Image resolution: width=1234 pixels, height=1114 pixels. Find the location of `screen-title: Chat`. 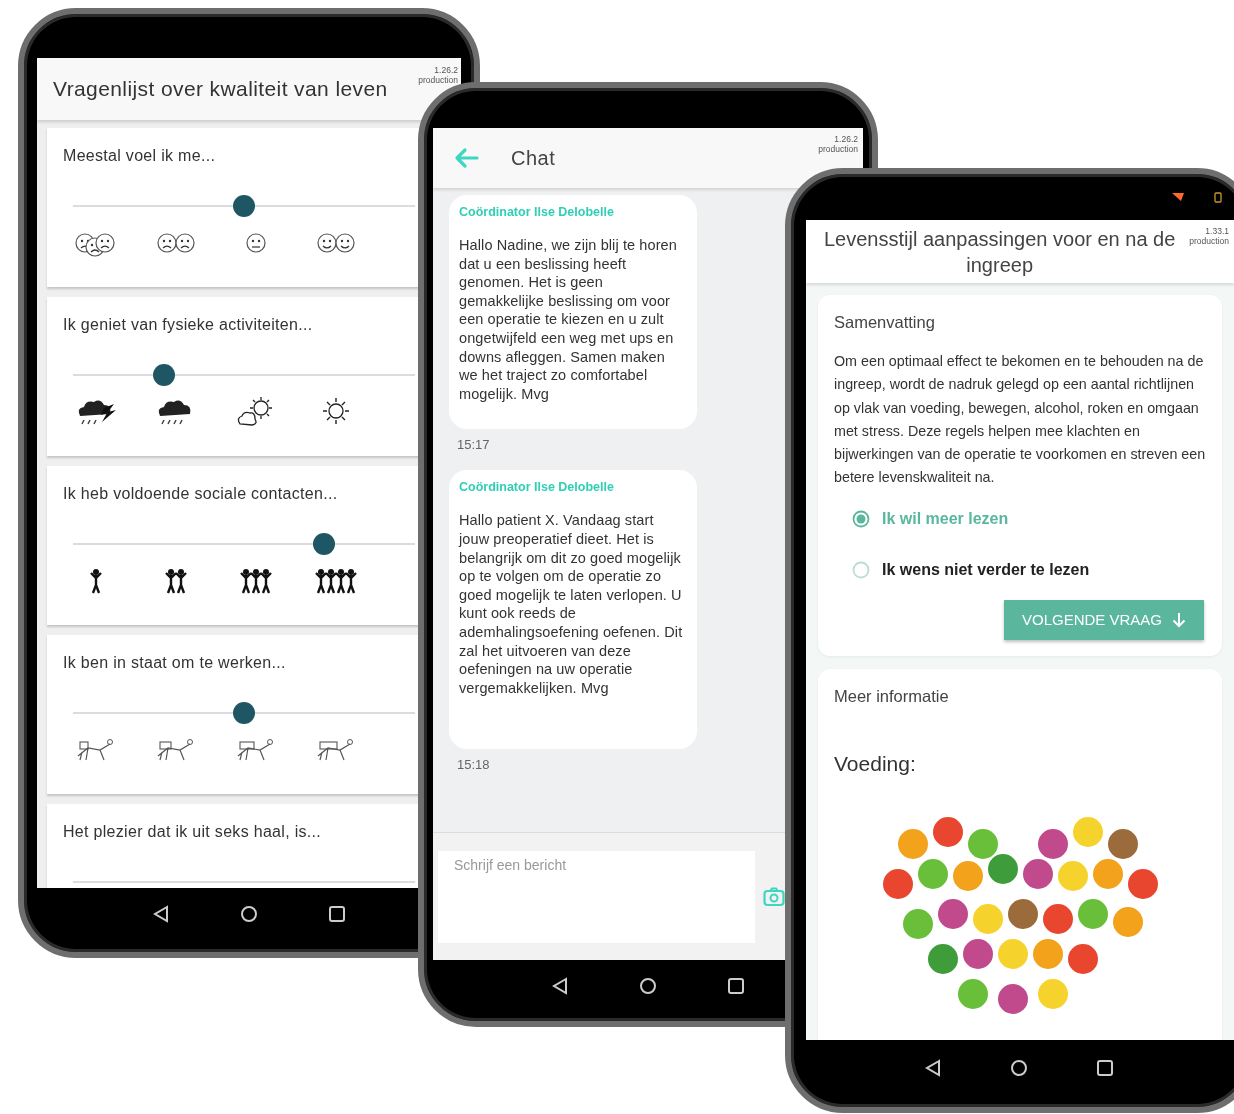

screen-title: Chat is located at coordinates (534, 158).